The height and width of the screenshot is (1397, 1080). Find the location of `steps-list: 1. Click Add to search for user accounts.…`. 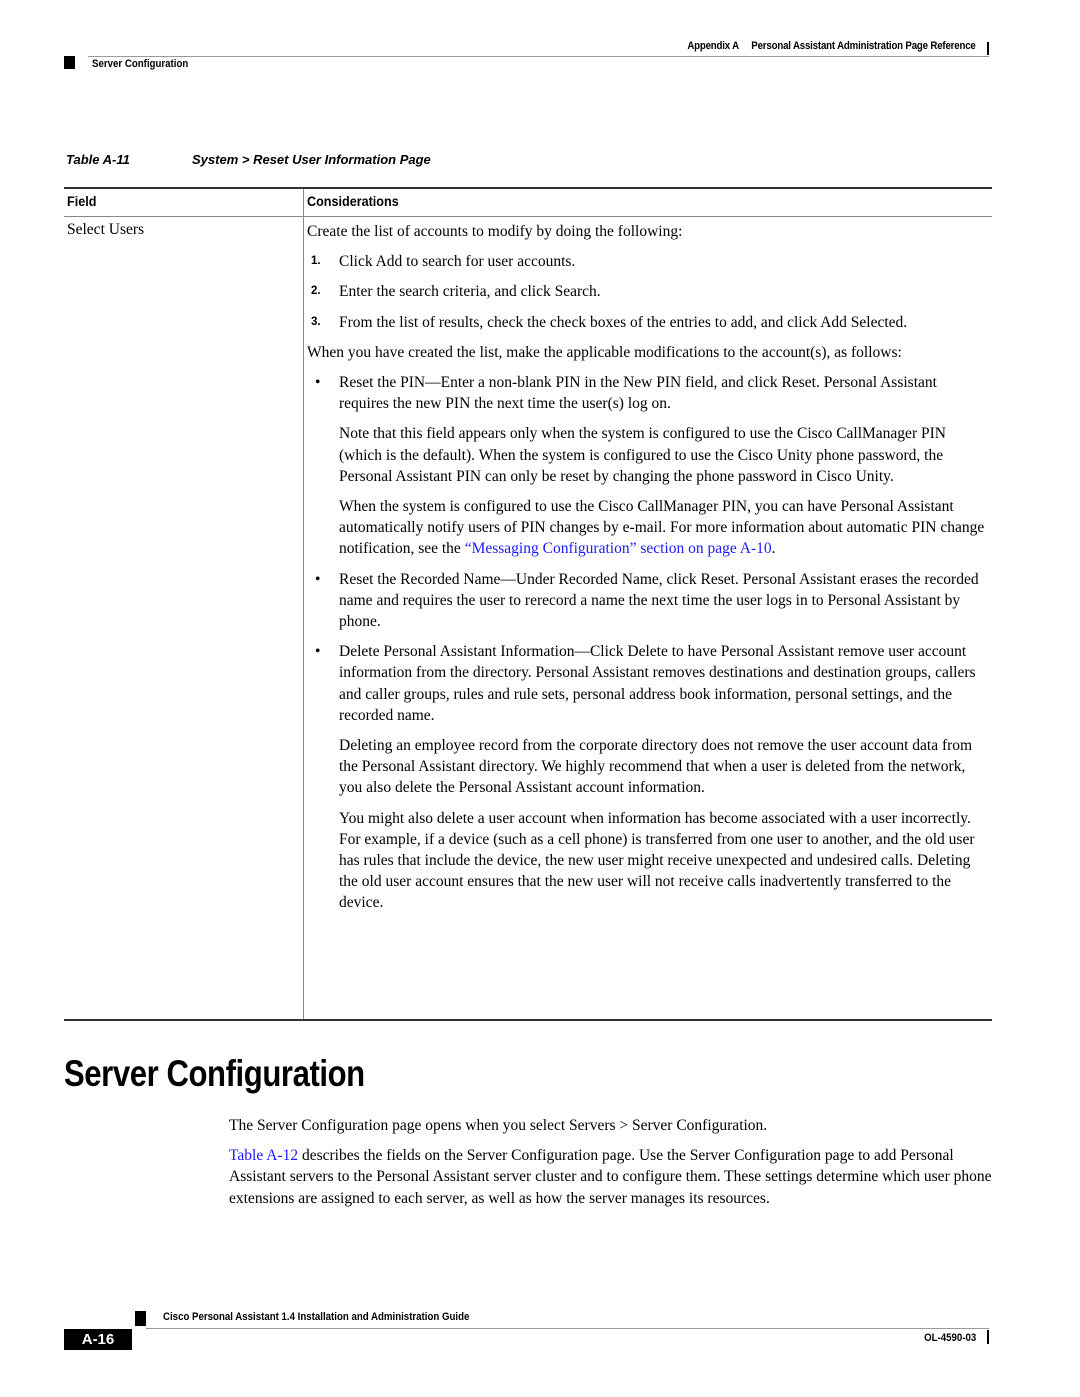

steps-list: 1. Click Add to search for user accounts.… is located at coordinates (647, 292).